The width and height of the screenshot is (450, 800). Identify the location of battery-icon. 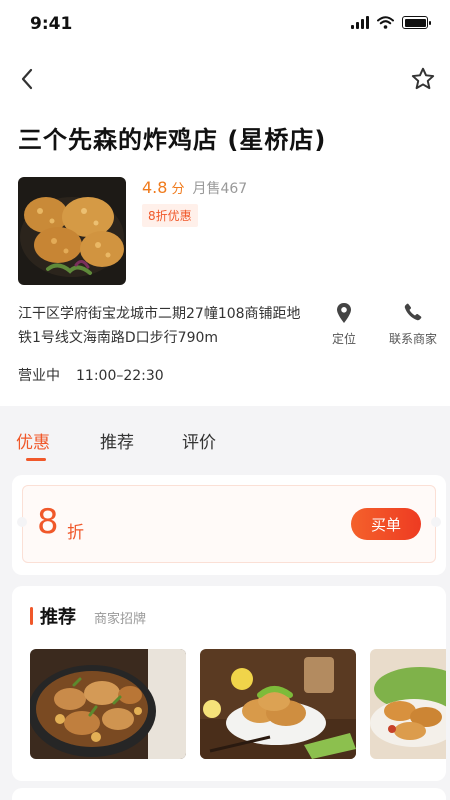
(416, 22).